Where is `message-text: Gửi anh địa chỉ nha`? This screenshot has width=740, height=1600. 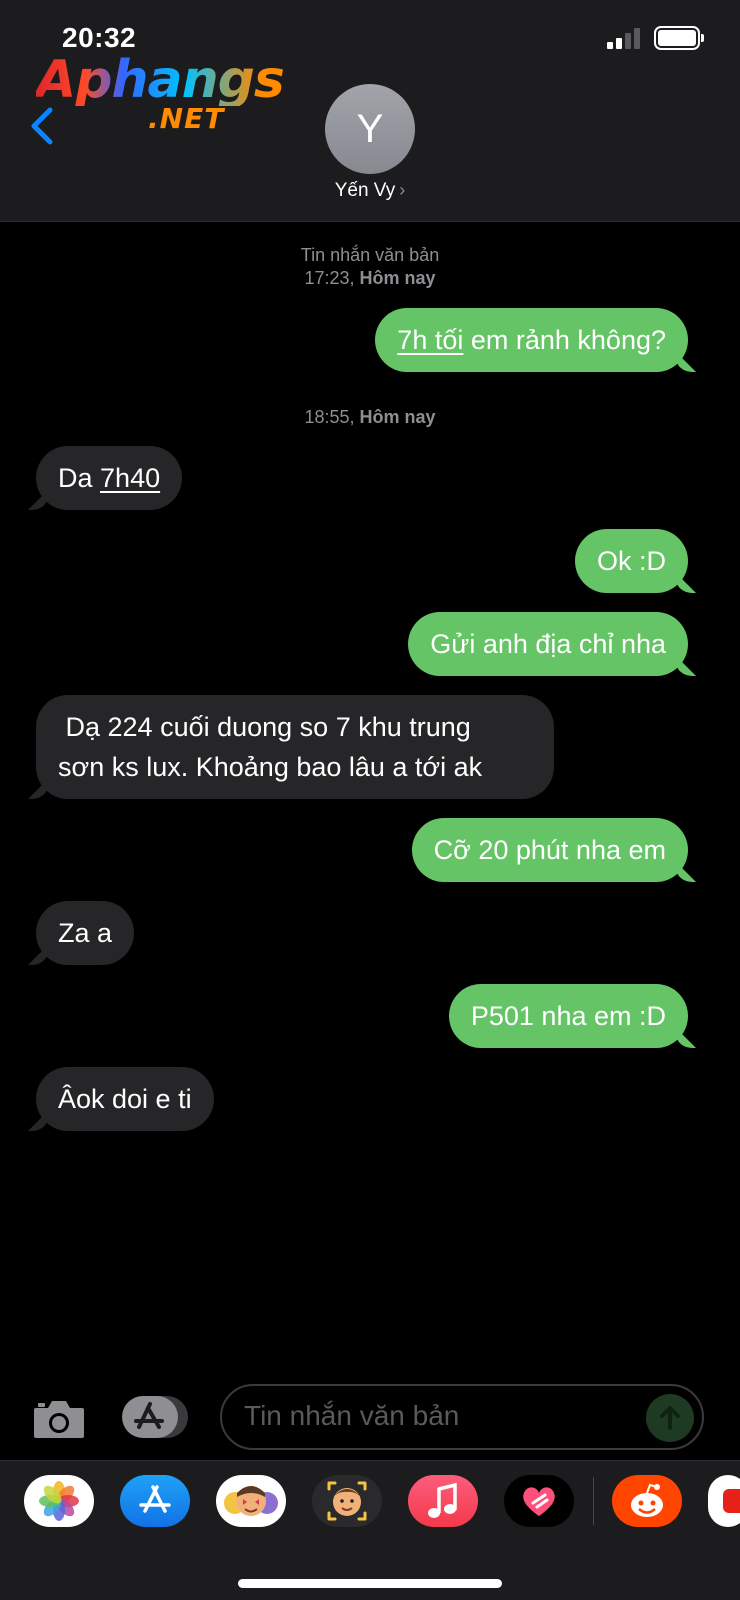
message-text: Gửi anh địa chỉ nha is located at coordinates (548, 644).